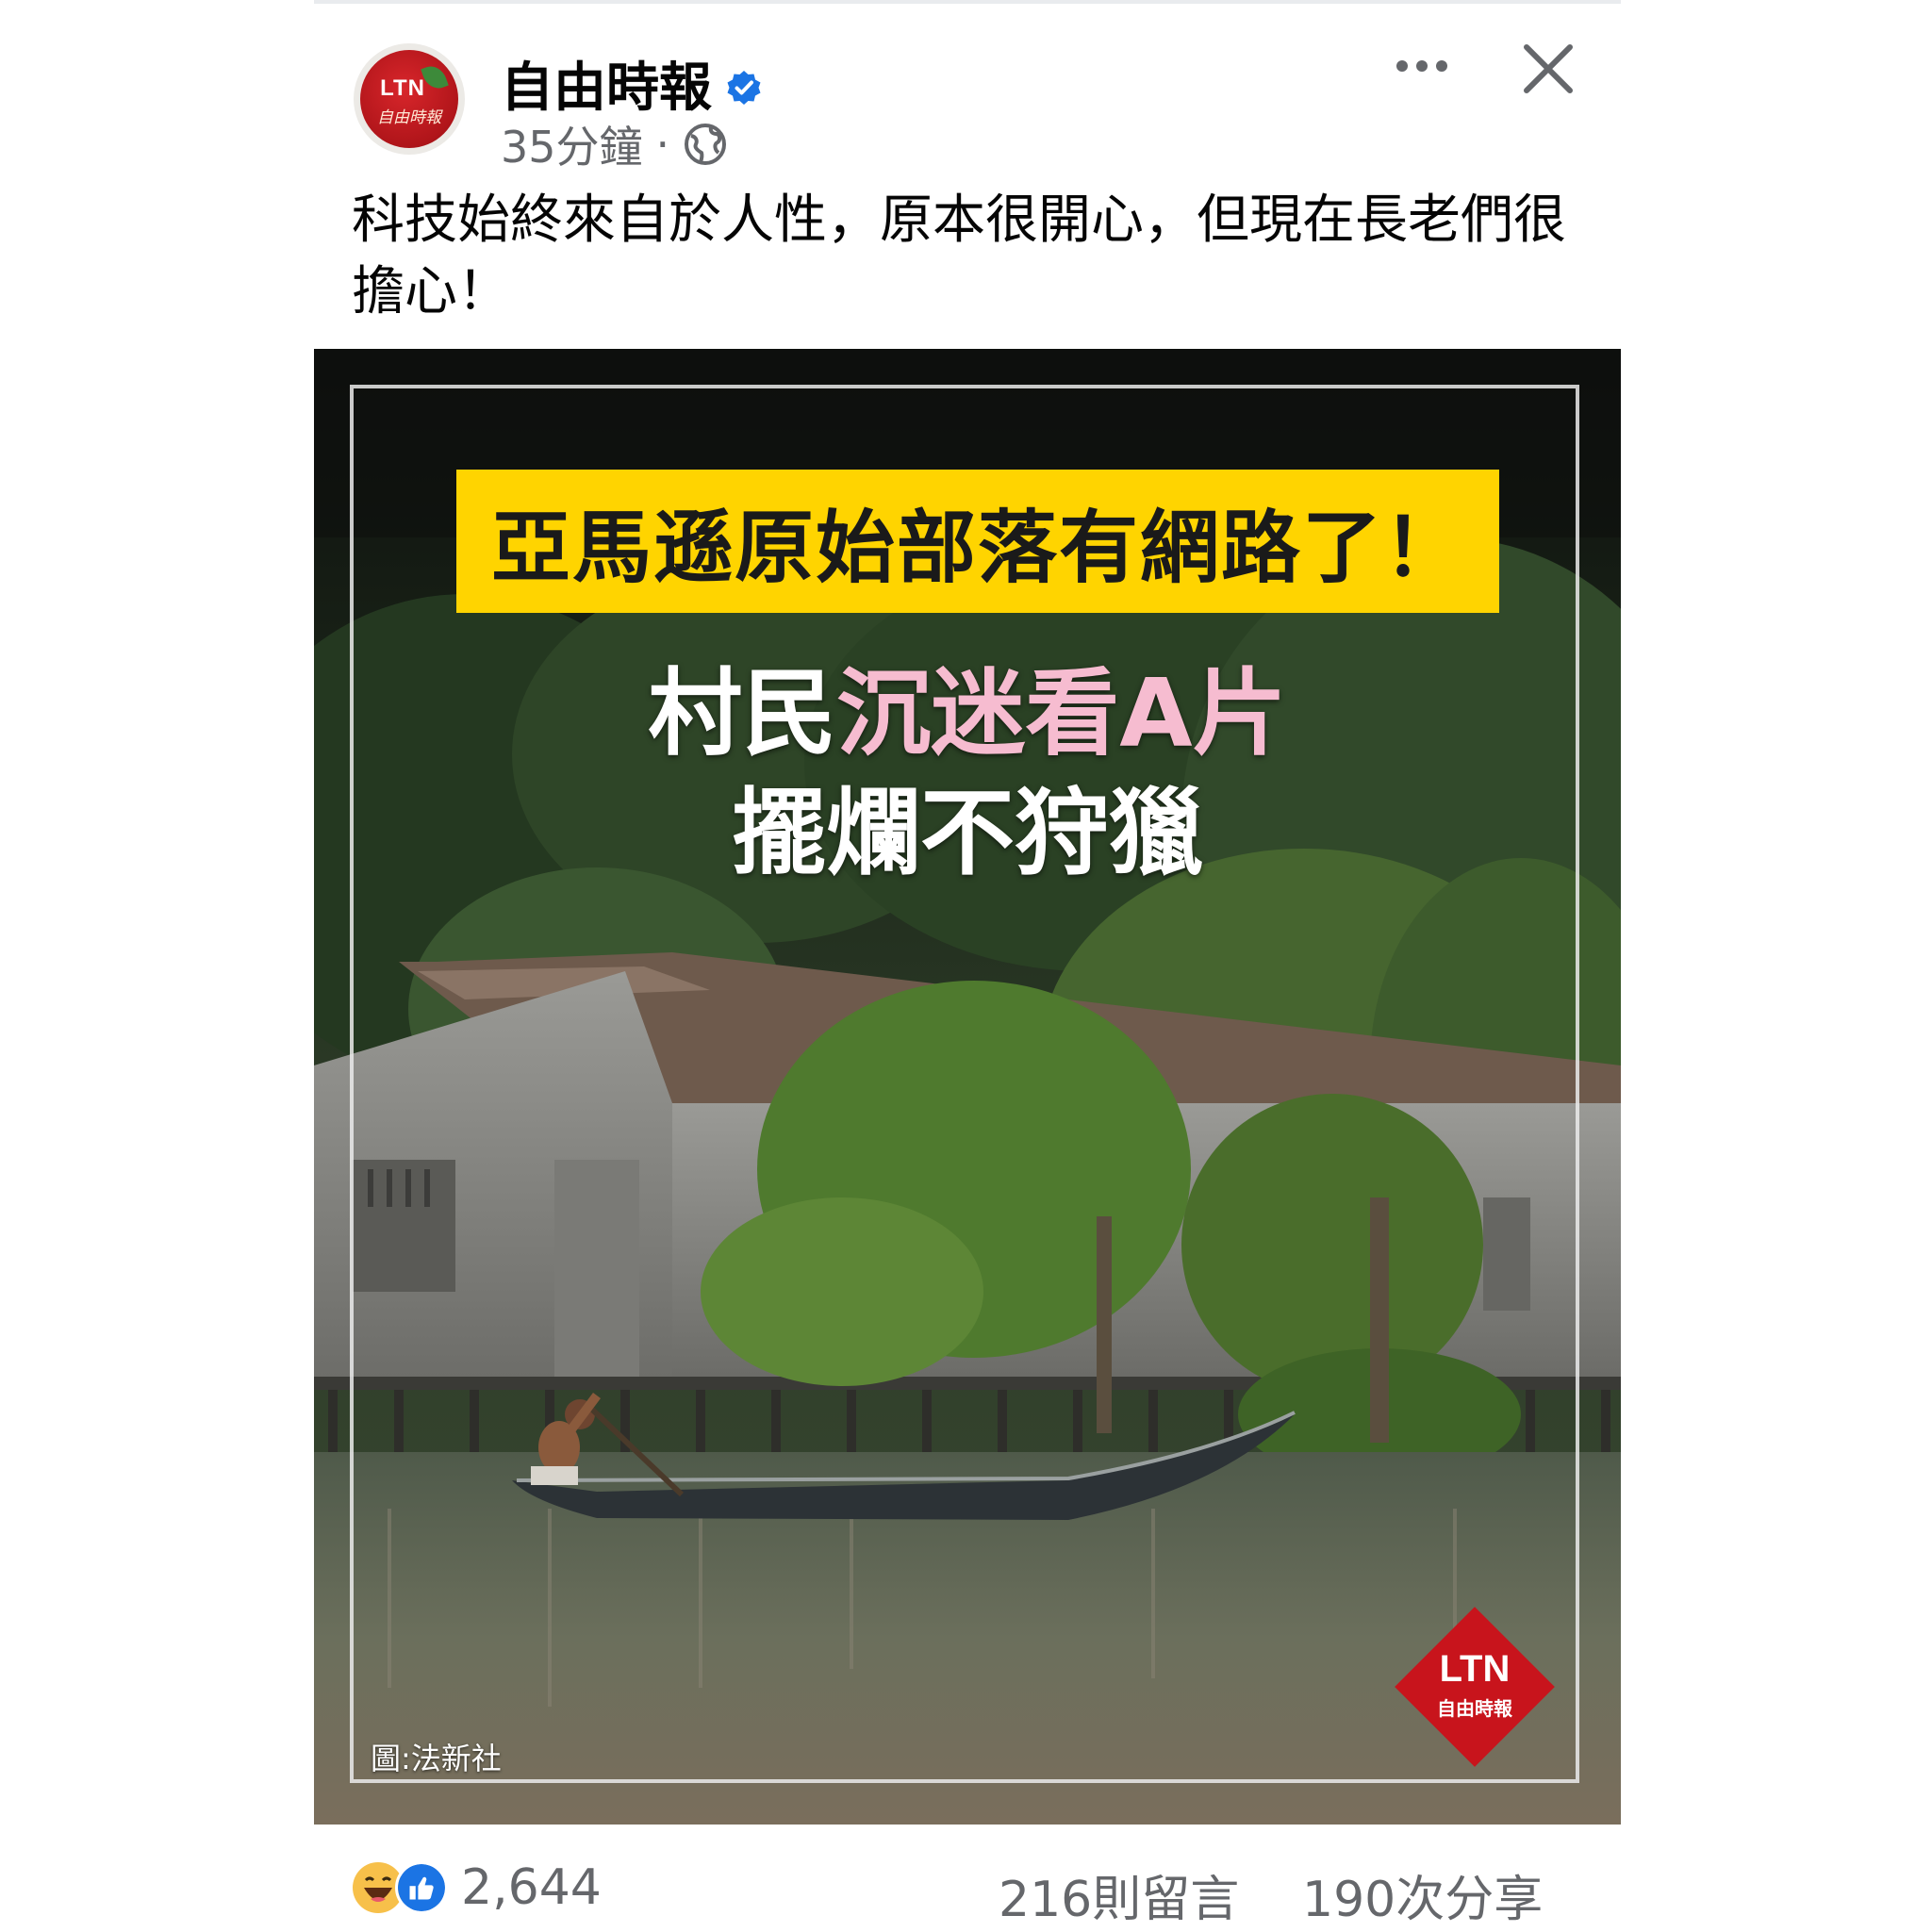 The image size is (1932, 1932). What do you see at coordinates (967, 833) in the screenshot?
I see `subheadline-line-2: 擺爛不狩獵` at bounding box center [967, 833].